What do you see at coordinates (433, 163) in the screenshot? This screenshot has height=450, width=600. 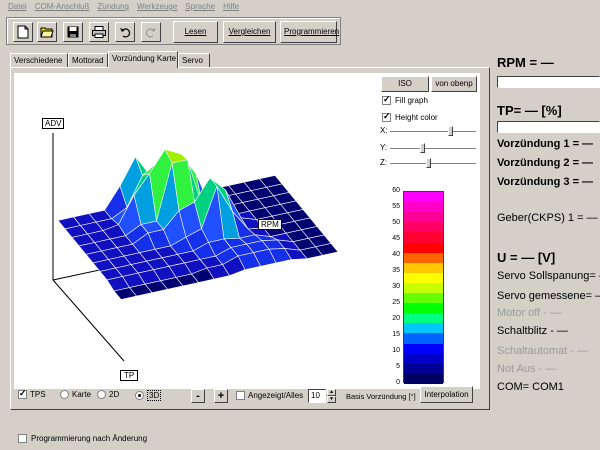 I see `z-rotation-slider` at bounding box center [433, 163].